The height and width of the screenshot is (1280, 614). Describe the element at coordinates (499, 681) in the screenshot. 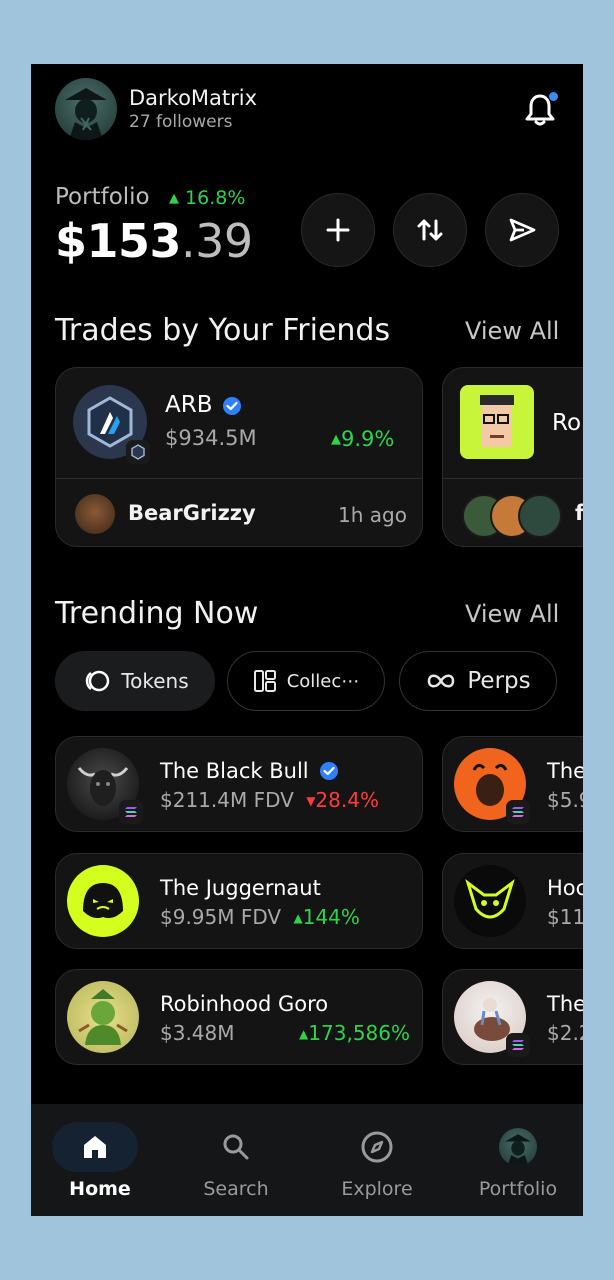

I see `tab-perps-label: Perps` at that location.